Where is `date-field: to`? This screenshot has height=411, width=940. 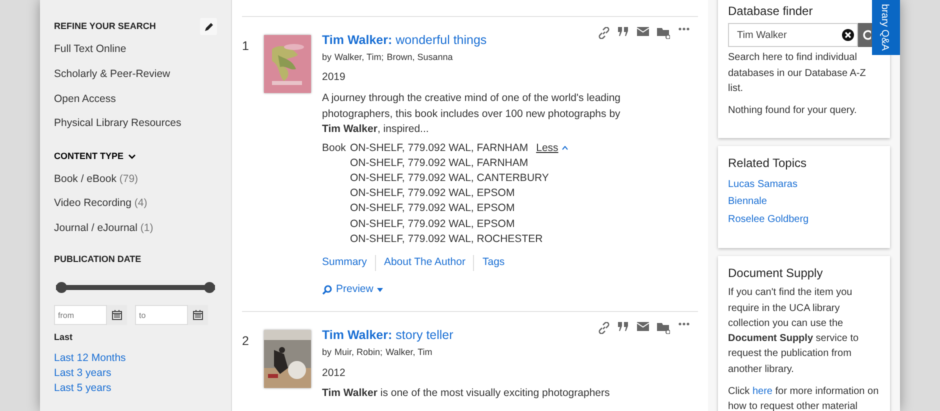
date-field: to is located at coordinates (161, 315).